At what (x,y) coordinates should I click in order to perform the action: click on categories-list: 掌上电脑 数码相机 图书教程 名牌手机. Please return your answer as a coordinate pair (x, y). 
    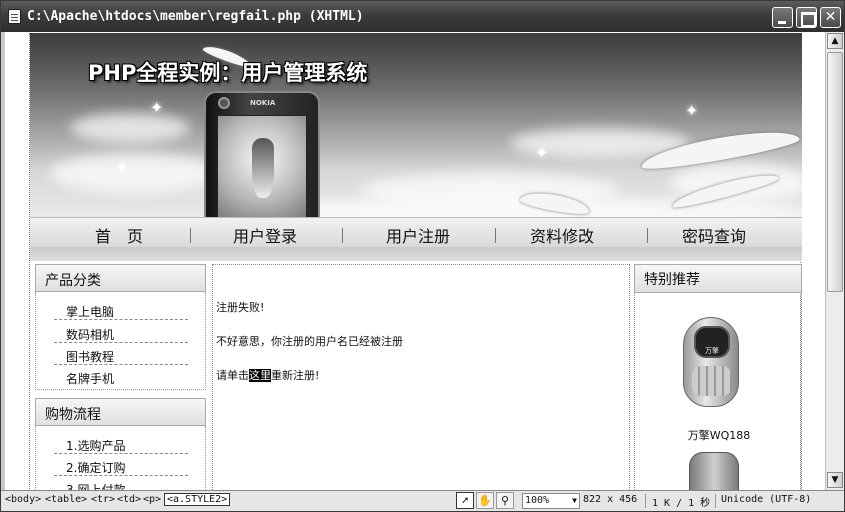
    Looking at the image, I should click on (120, 341).